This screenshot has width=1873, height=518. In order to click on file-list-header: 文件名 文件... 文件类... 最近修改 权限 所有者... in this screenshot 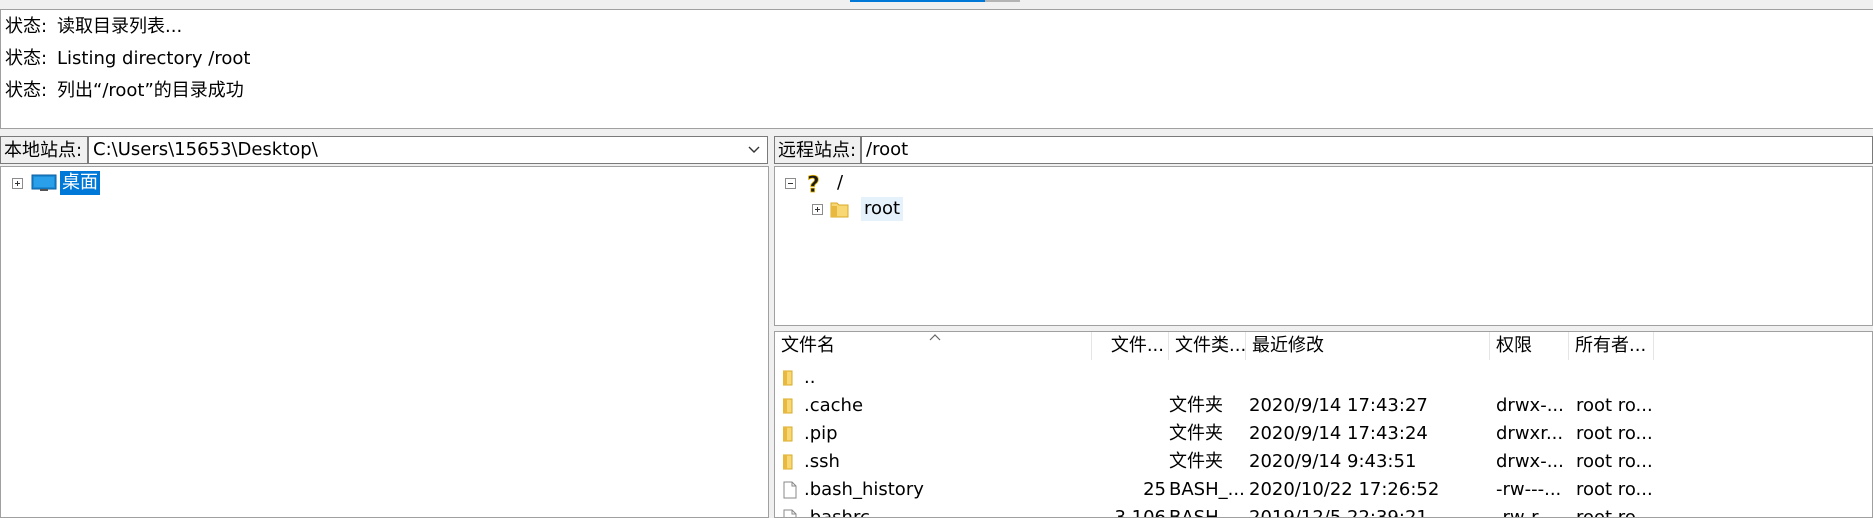, I will do `click(1323, 346)`.